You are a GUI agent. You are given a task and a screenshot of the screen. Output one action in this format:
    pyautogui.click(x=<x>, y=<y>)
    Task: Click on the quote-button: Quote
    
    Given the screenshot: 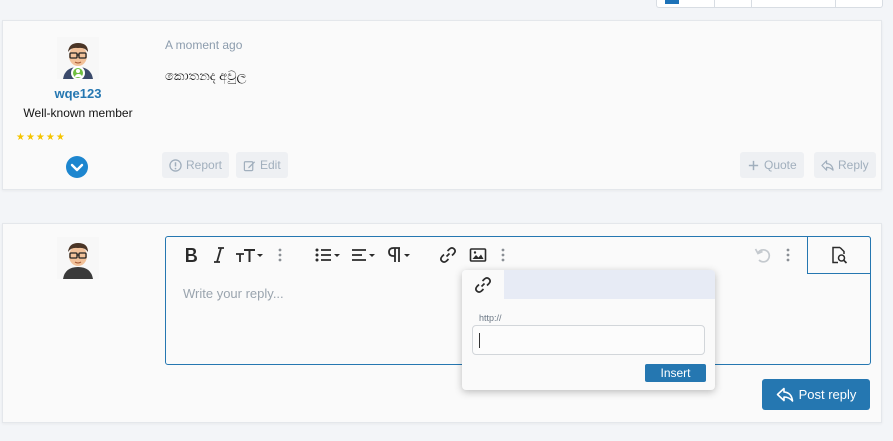 What is the action you would take?
    pyautogui.click(x=772, y=165)
    